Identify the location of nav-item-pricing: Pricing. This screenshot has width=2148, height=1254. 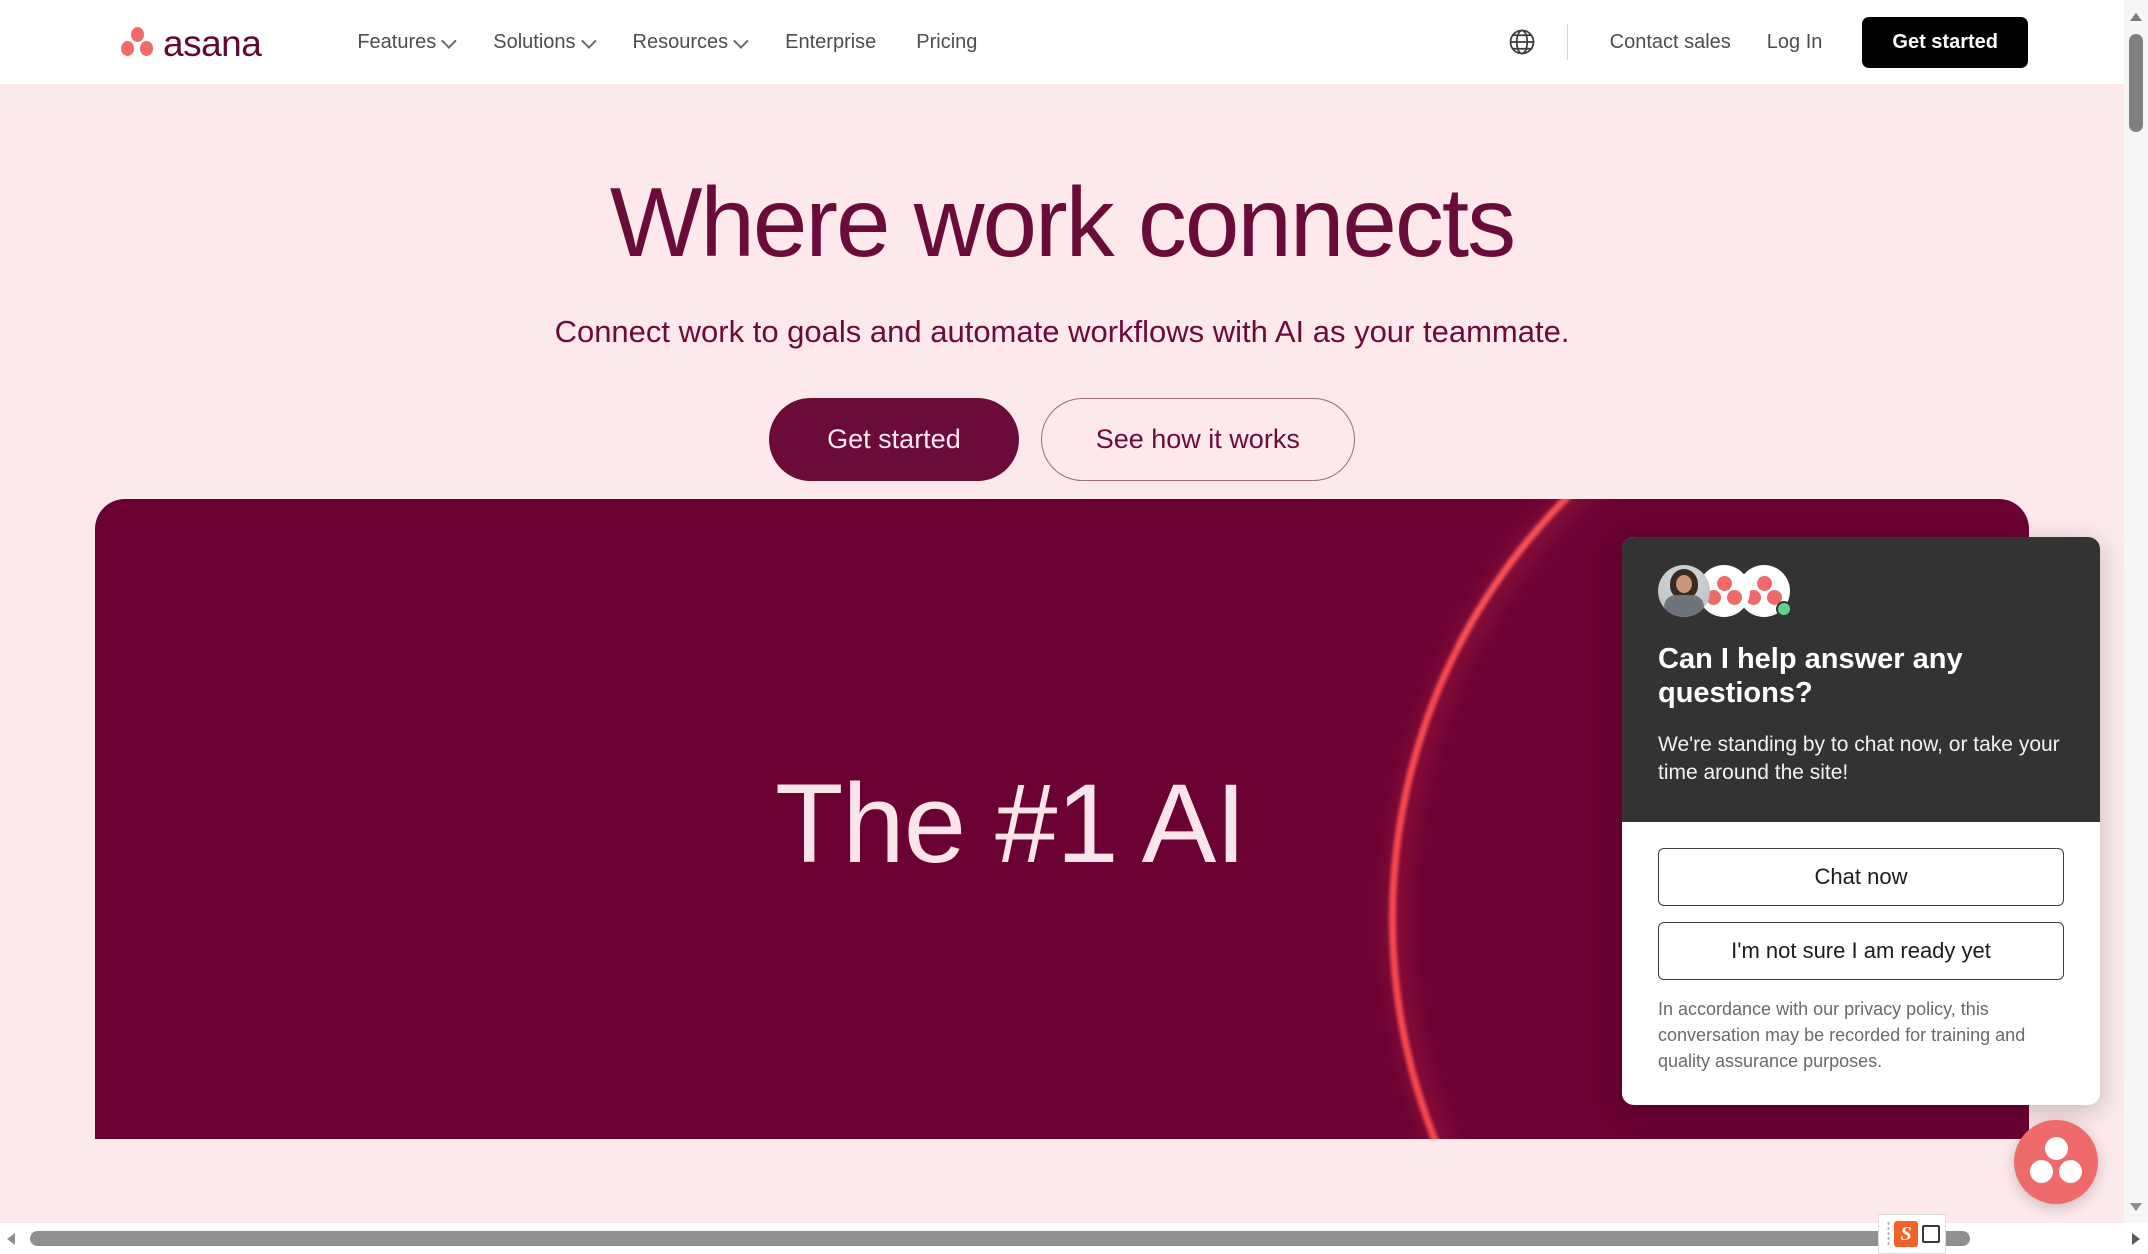
(946, 42).